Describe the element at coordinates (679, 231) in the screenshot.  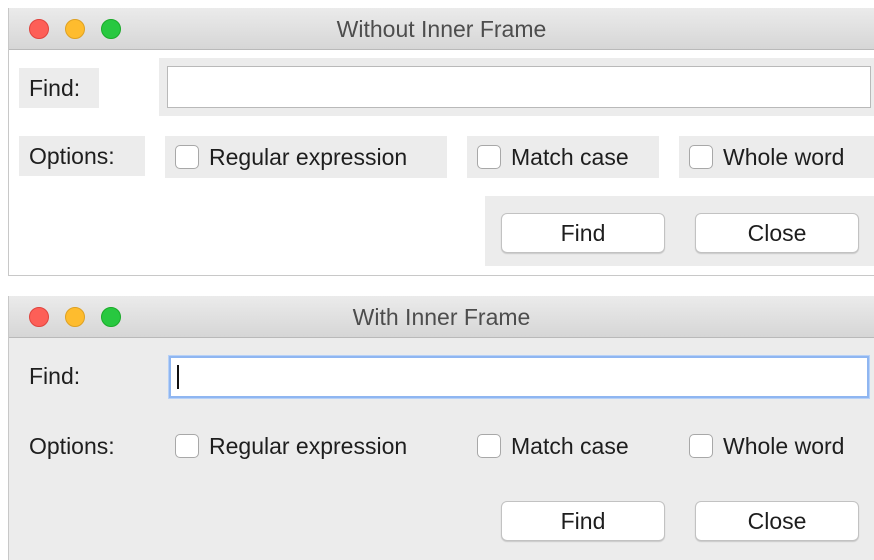
I see `button-panel: Find Close` at that location.